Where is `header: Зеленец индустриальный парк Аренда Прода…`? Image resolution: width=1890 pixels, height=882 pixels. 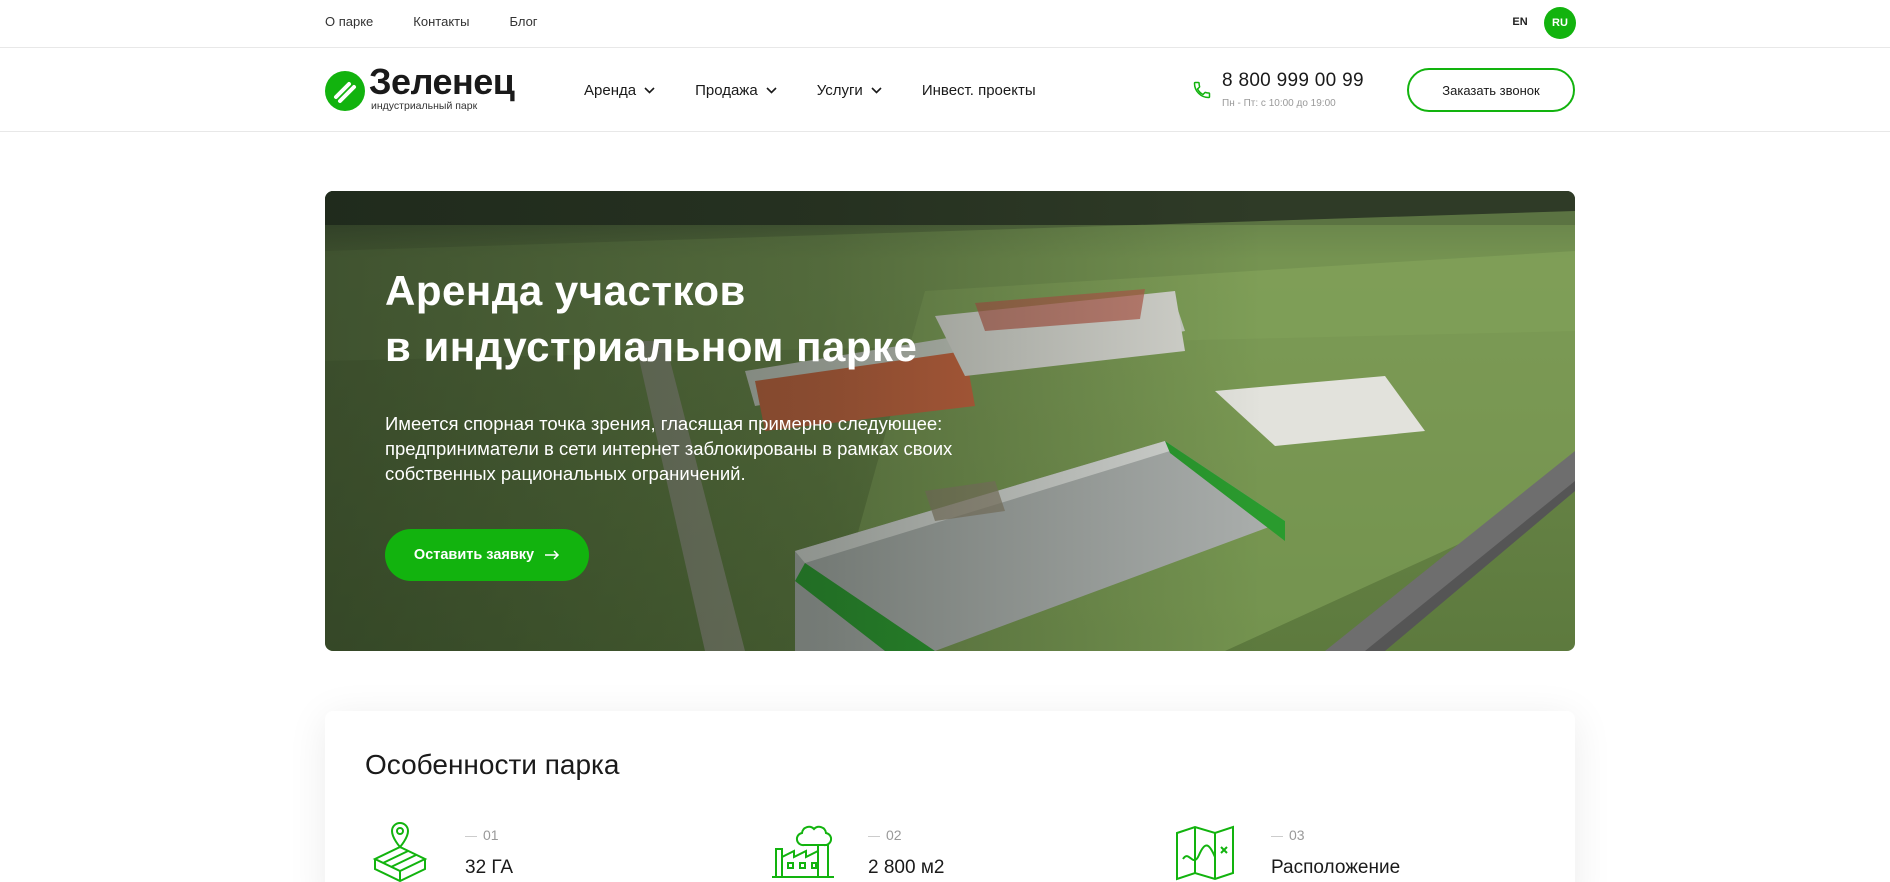 header: Зеленец индустриальный парк Аренда Прода… is located at coordinates (945, 90).